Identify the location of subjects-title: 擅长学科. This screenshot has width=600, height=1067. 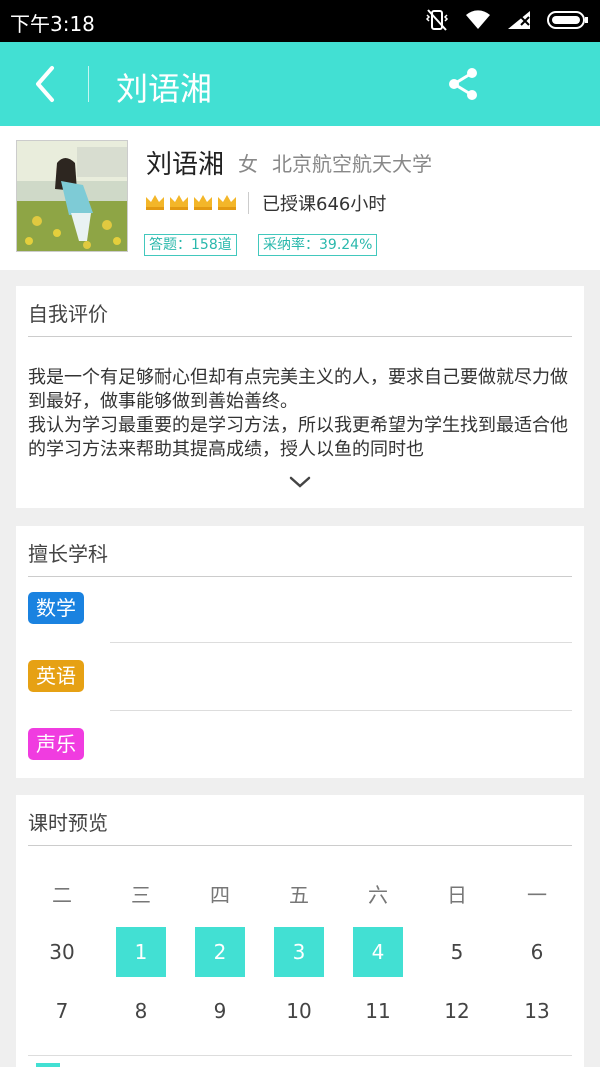
(68, 554).